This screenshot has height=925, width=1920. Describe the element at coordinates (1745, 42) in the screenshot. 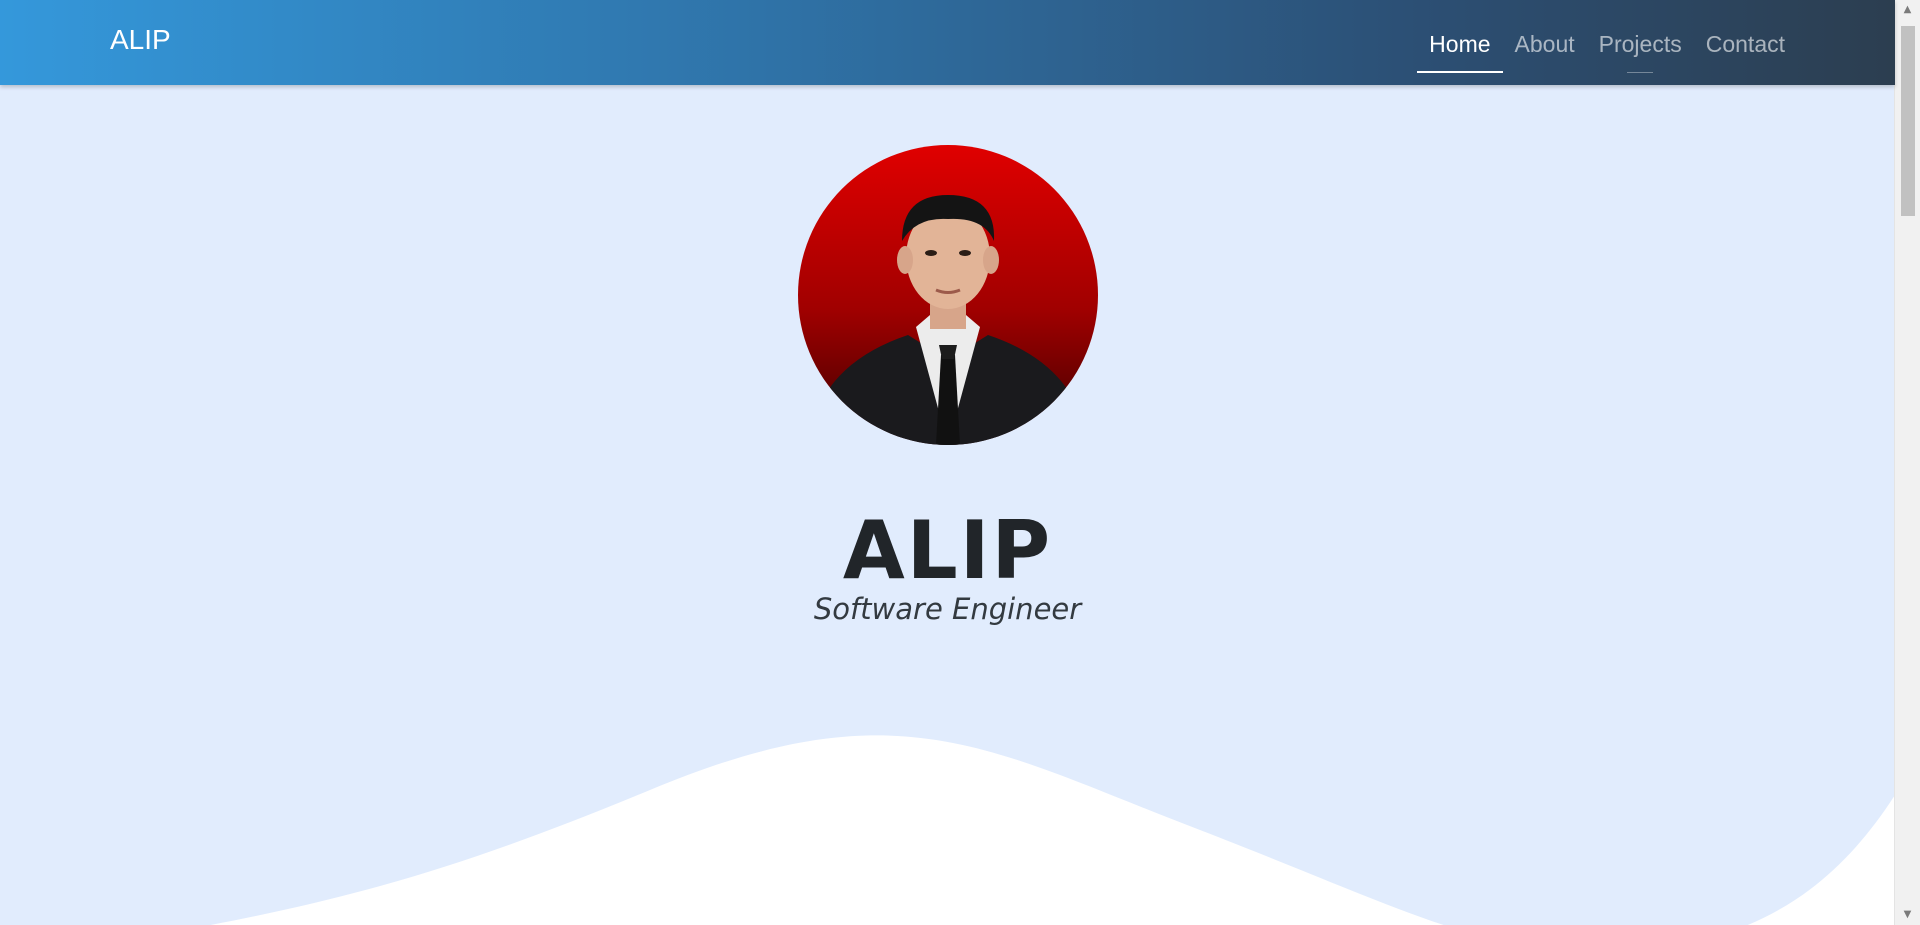

I see `nav-link-contact: Contact` at that location.